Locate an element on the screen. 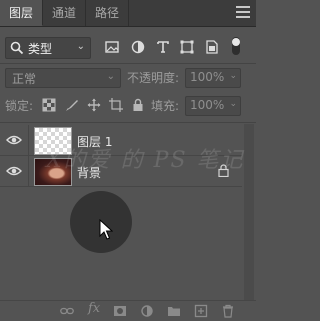 This screenshot has height=321, width=320. layer-filter-select: 类型 ⌄ is located at coordinates (48, 48).